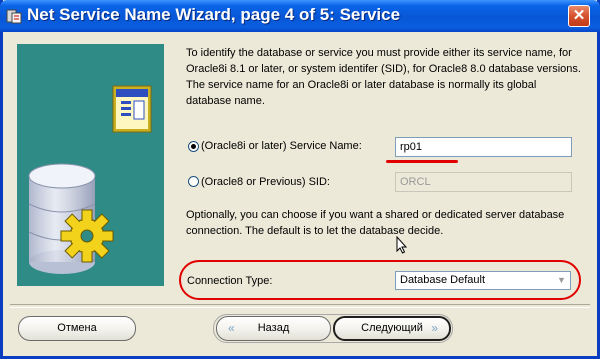 The width and height of the screenshot is (600, 359). I want to click on next-button: Следующий », so click(392, 328).